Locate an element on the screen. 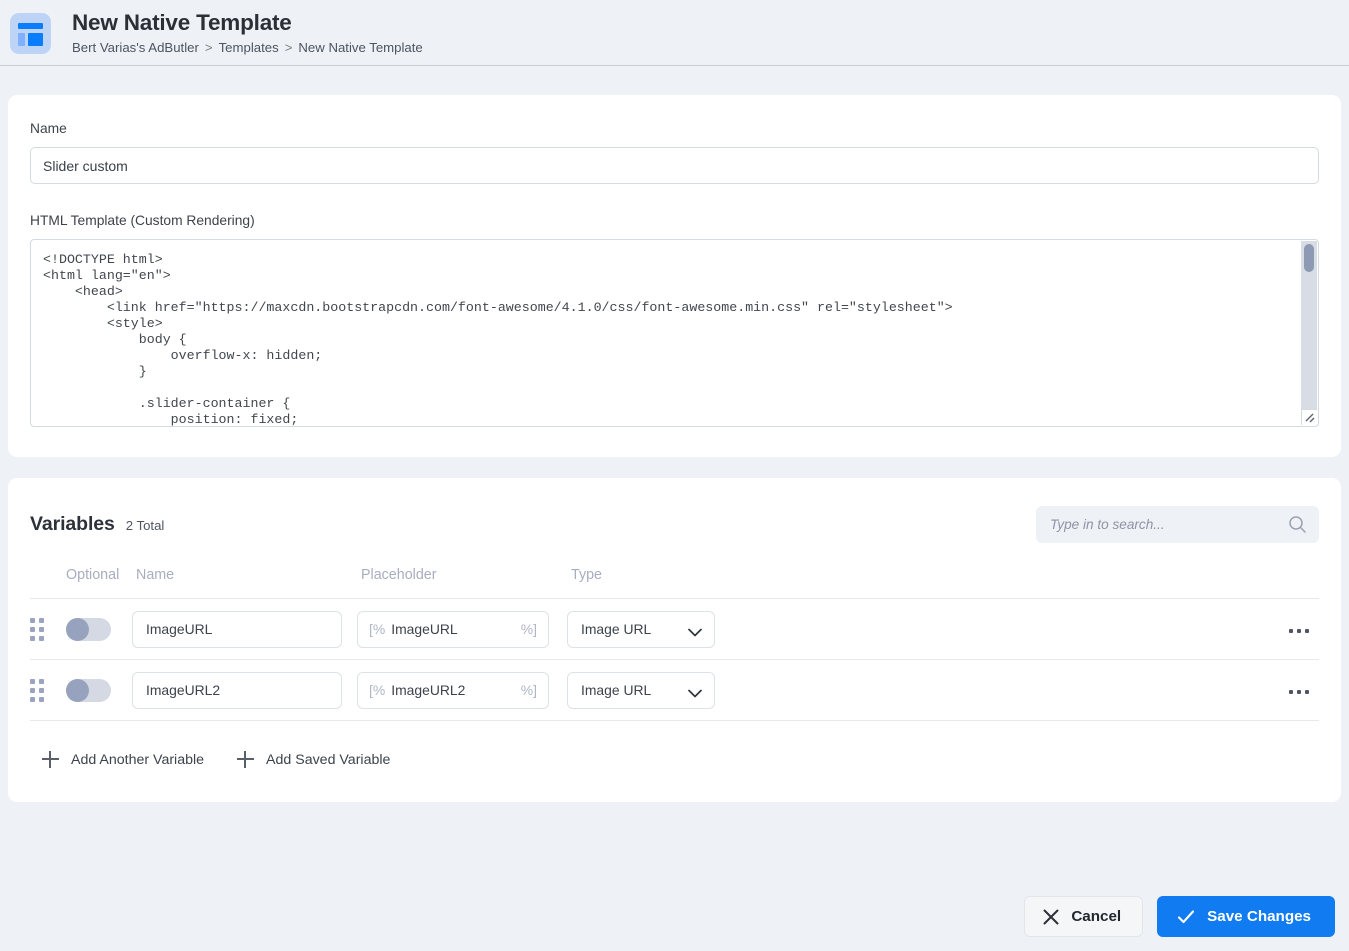 This screenshot has width=1349, height=951. add-saved-variable-button: Add Saved Variable is located at coordinates (313, 759).